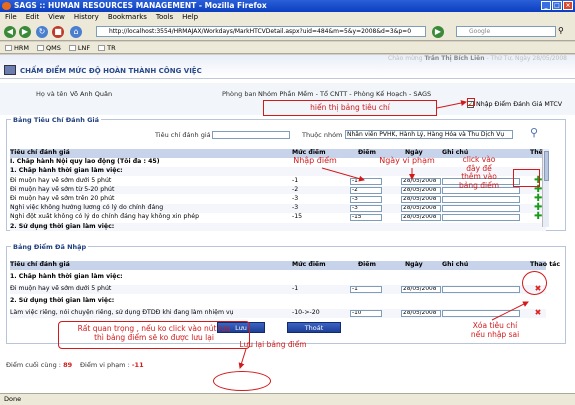 This screenshot has height=405, width=575. I want to click on criteria-filter-input, so click(251, 135).